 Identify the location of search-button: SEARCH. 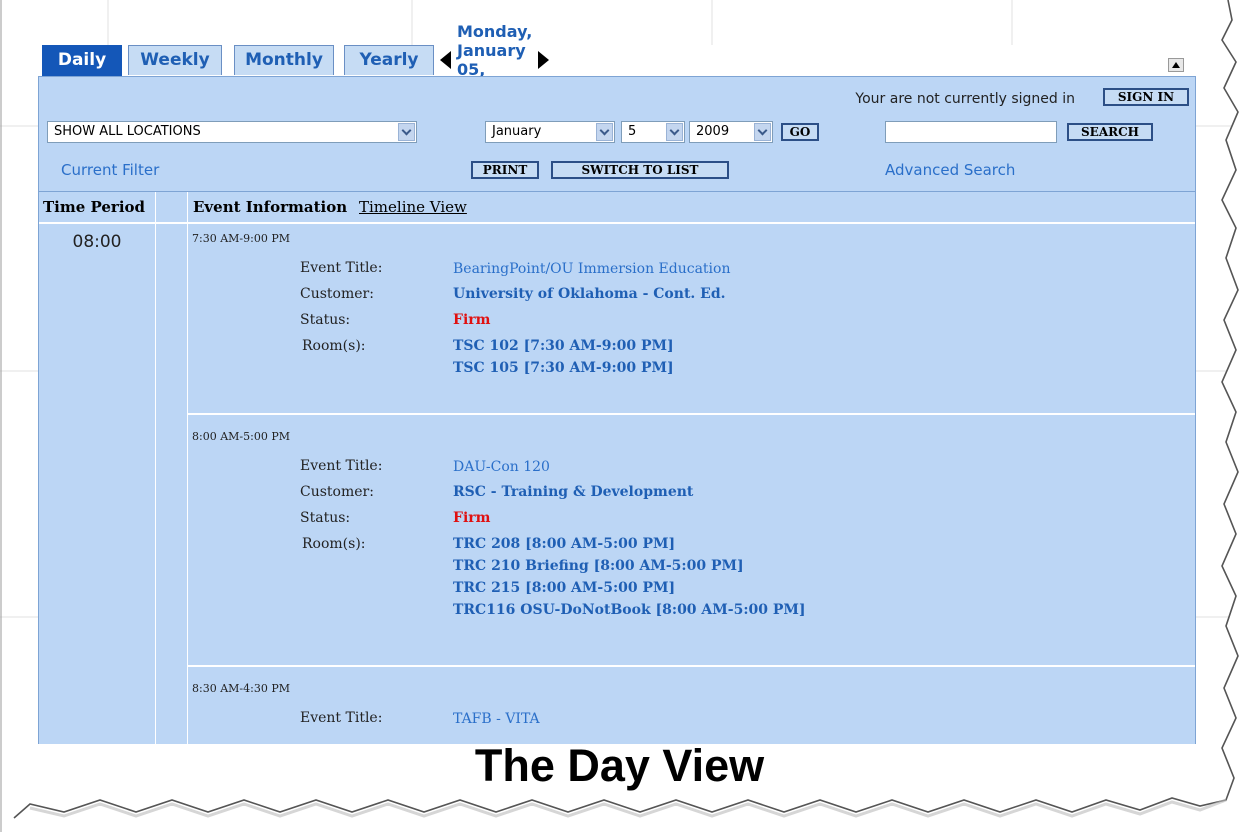
(1110, 132).